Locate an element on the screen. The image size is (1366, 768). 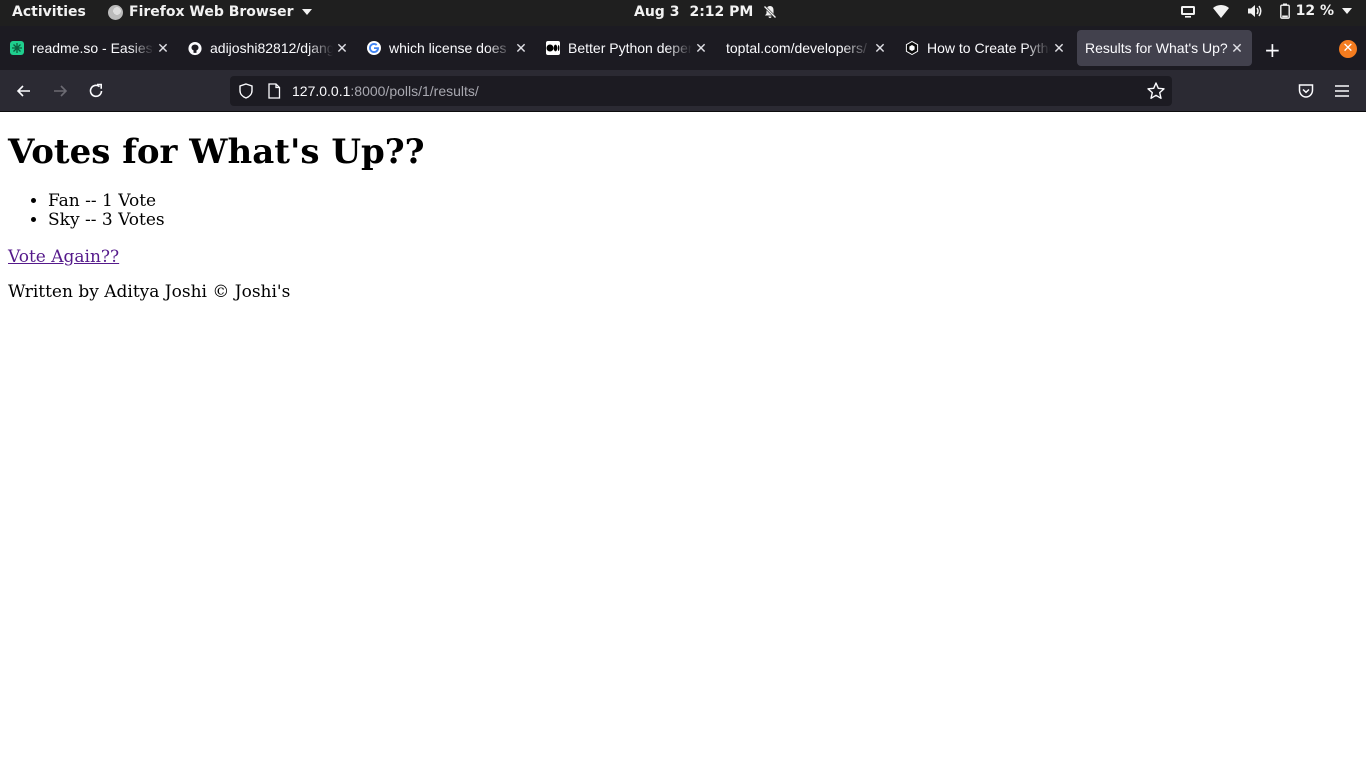
google-icon is located at coordinates (374, 48).